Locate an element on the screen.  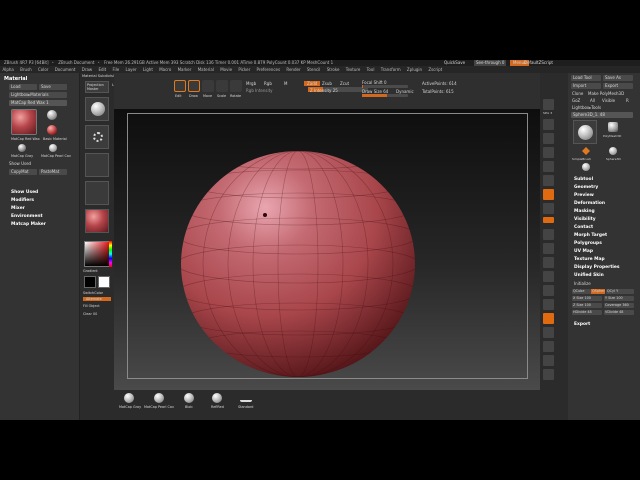
sphere3d-icon is located at coordinates (613, 151).